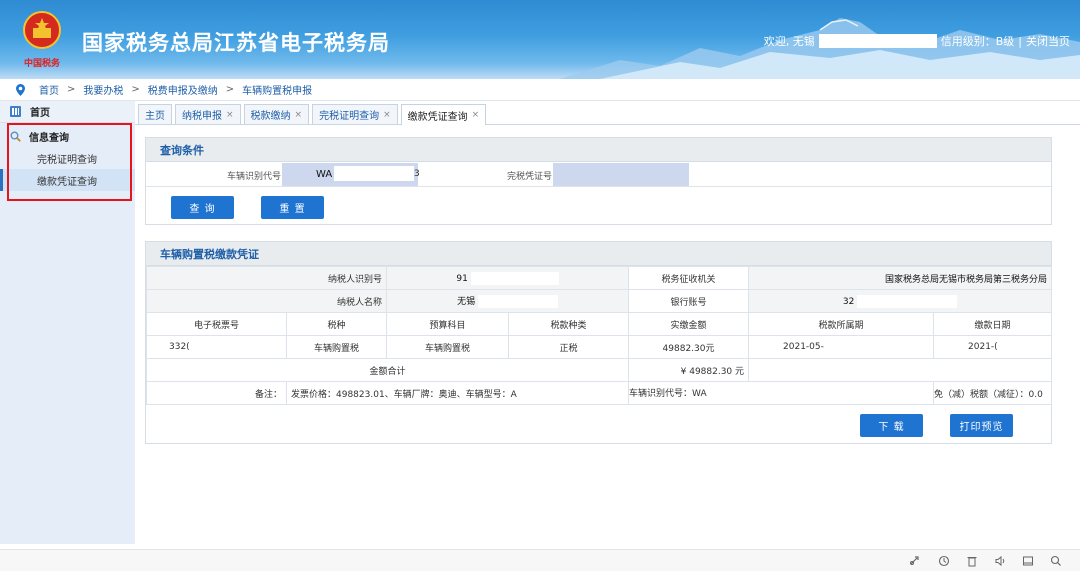 This screenshot has width=1080, height=571. I want to click on tab-tax-payment: 税款缴纳 ×, so click(276, 114).